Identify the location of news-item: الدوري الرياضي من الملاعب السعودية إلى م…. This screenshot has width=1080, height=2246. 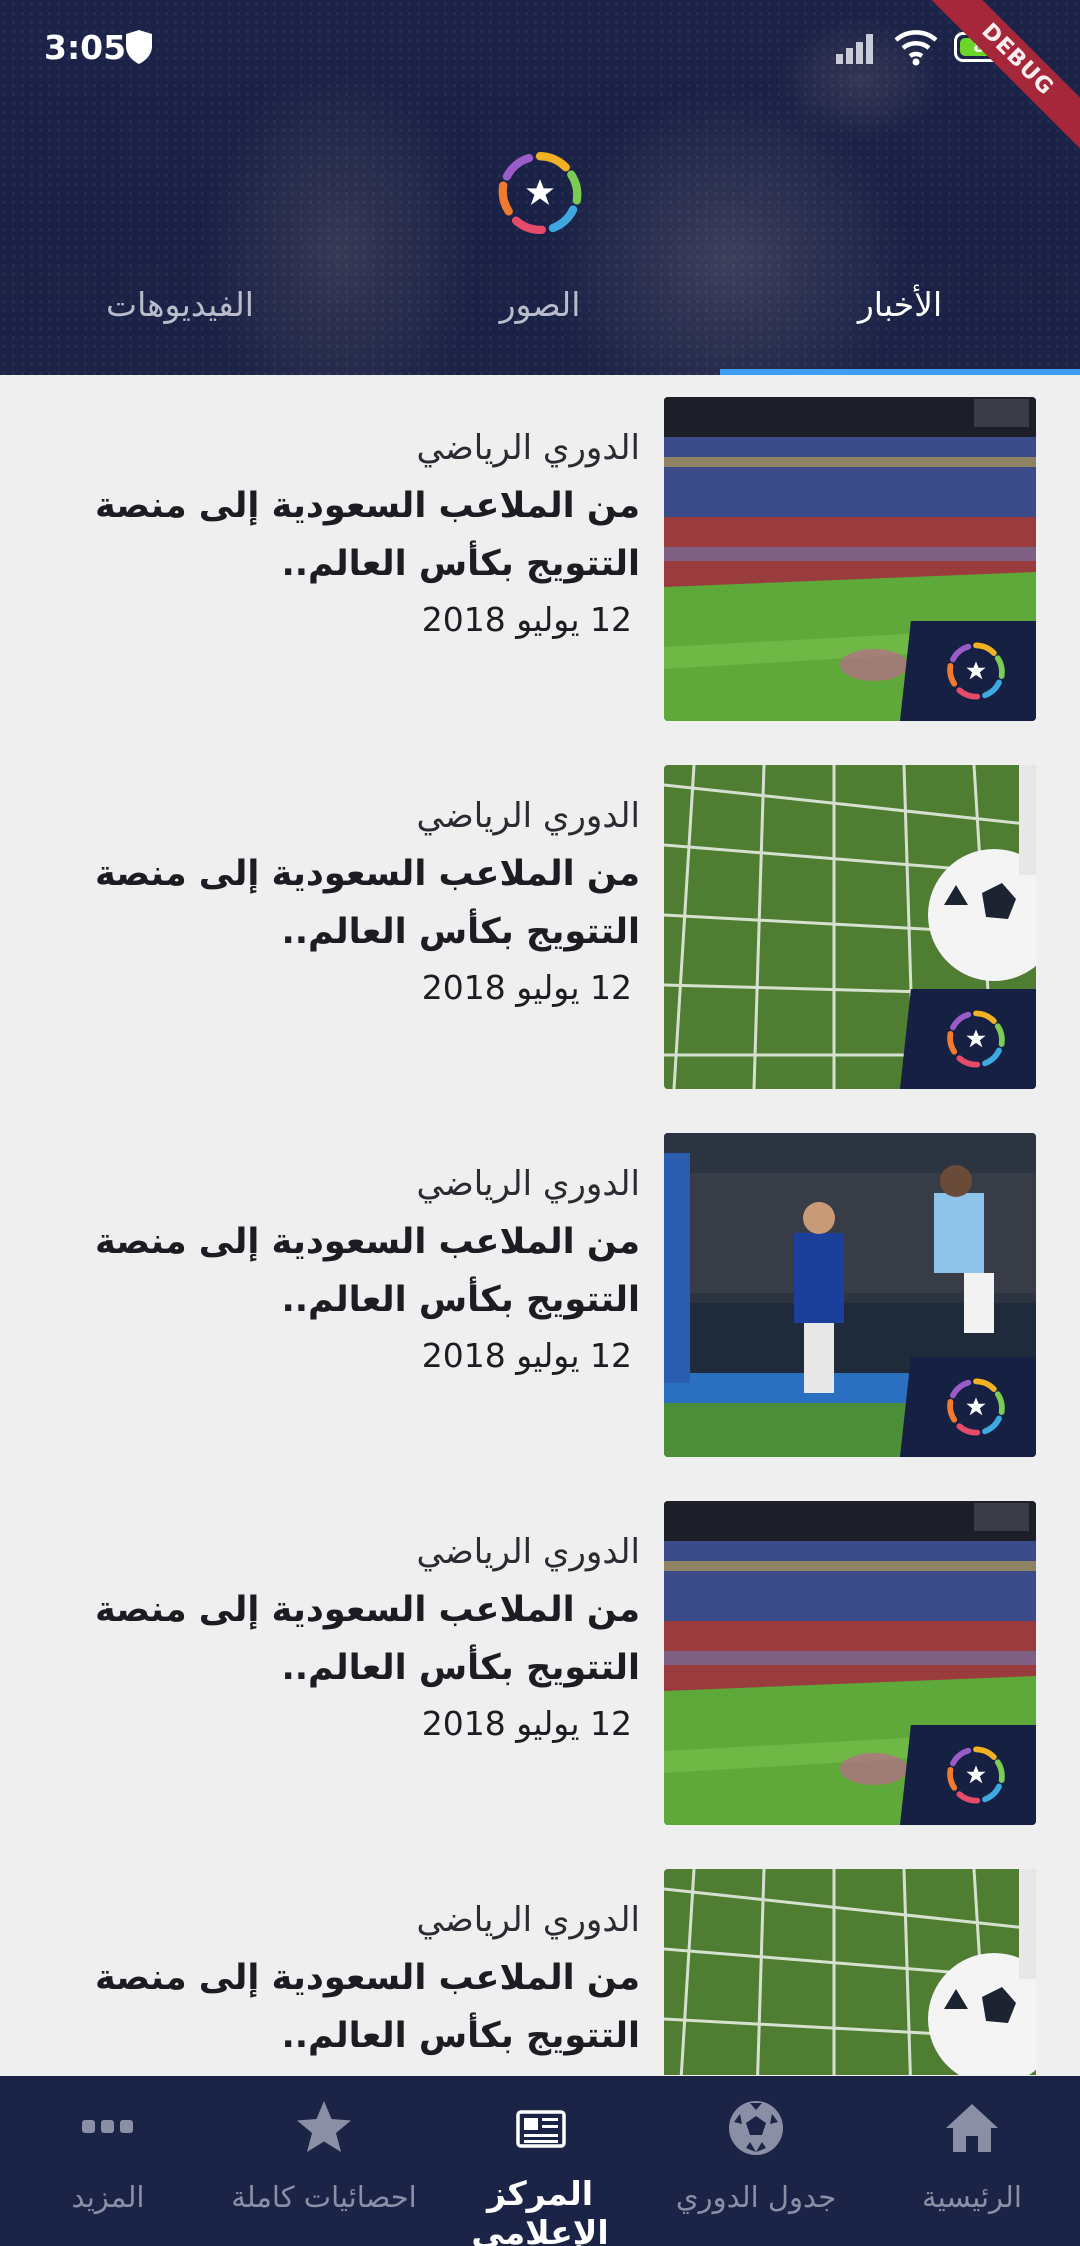
(540, 1961).